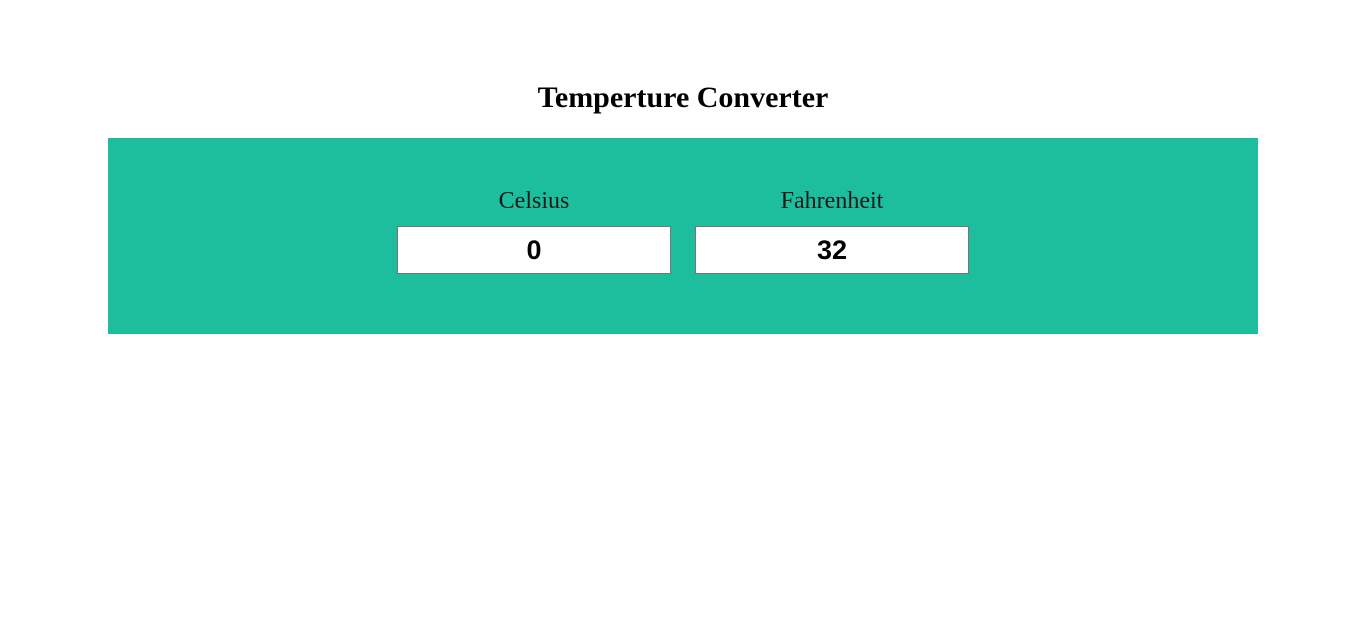 This screenshot has width=1366, height=625. Describe the element at coordinates (832, 250) in the screenshot. I see `fahrenheit-input` at that location.